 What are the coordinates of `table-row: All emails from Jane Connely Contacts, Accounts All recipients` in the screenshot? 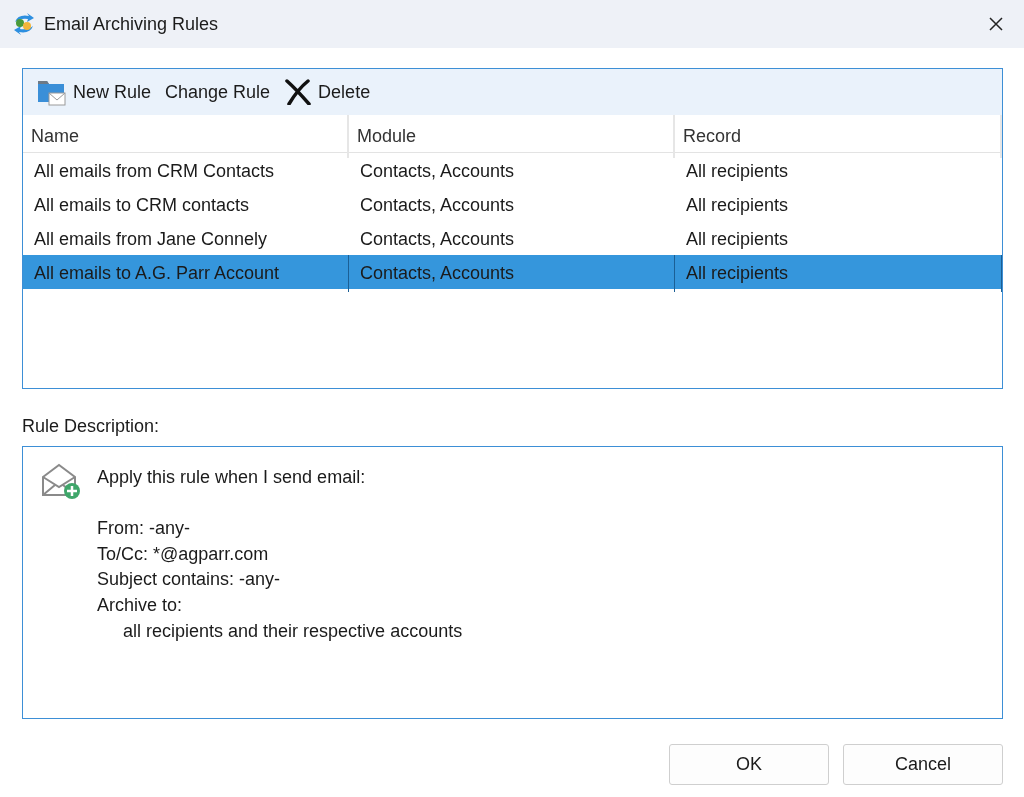 It's located at (512, 238).